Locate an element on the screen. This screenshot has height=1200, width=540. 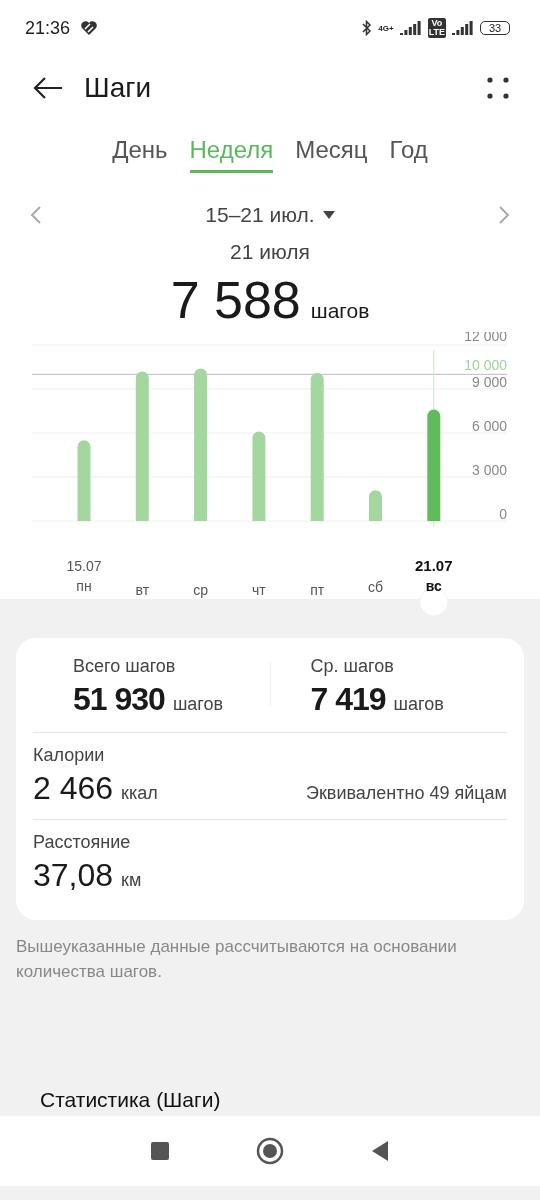
axis-label: 9 000 is located at coordinates (489, 382).